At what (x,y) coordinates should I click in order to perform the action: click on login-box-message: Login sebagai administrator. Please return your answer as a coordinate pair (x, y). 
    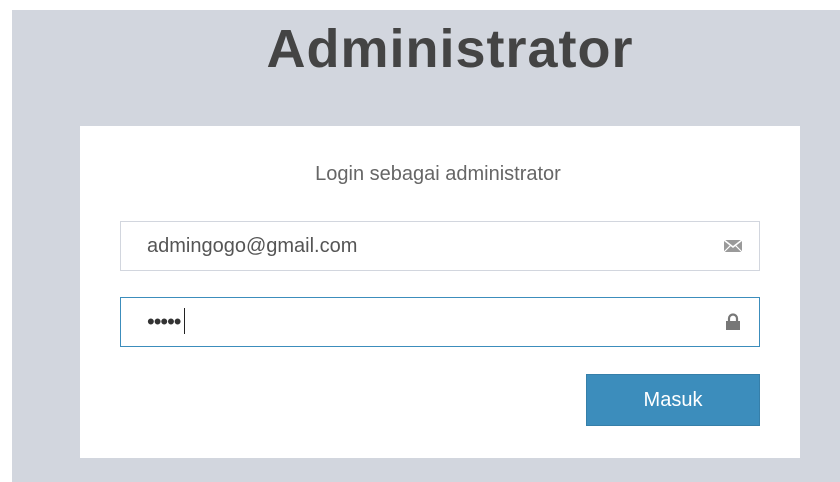
    Looking at the image, I should click on (438, 174).